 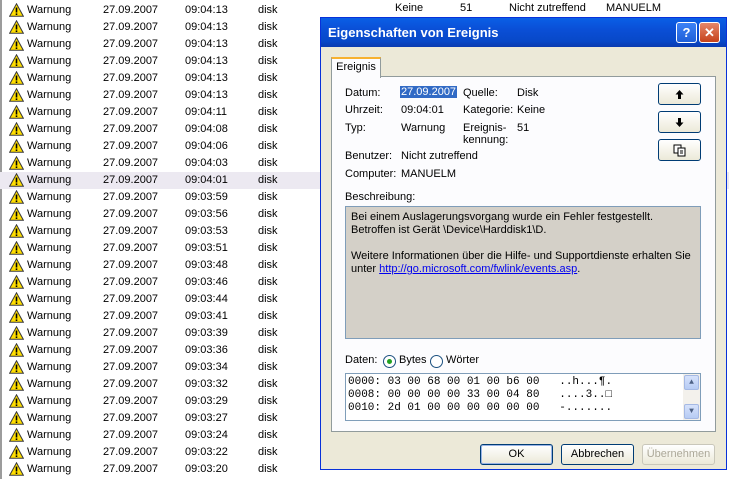 What do you see at coordinates (516, 454) in the screenshot?
I see `ok-button: OK` at bounding box center [516, 454].